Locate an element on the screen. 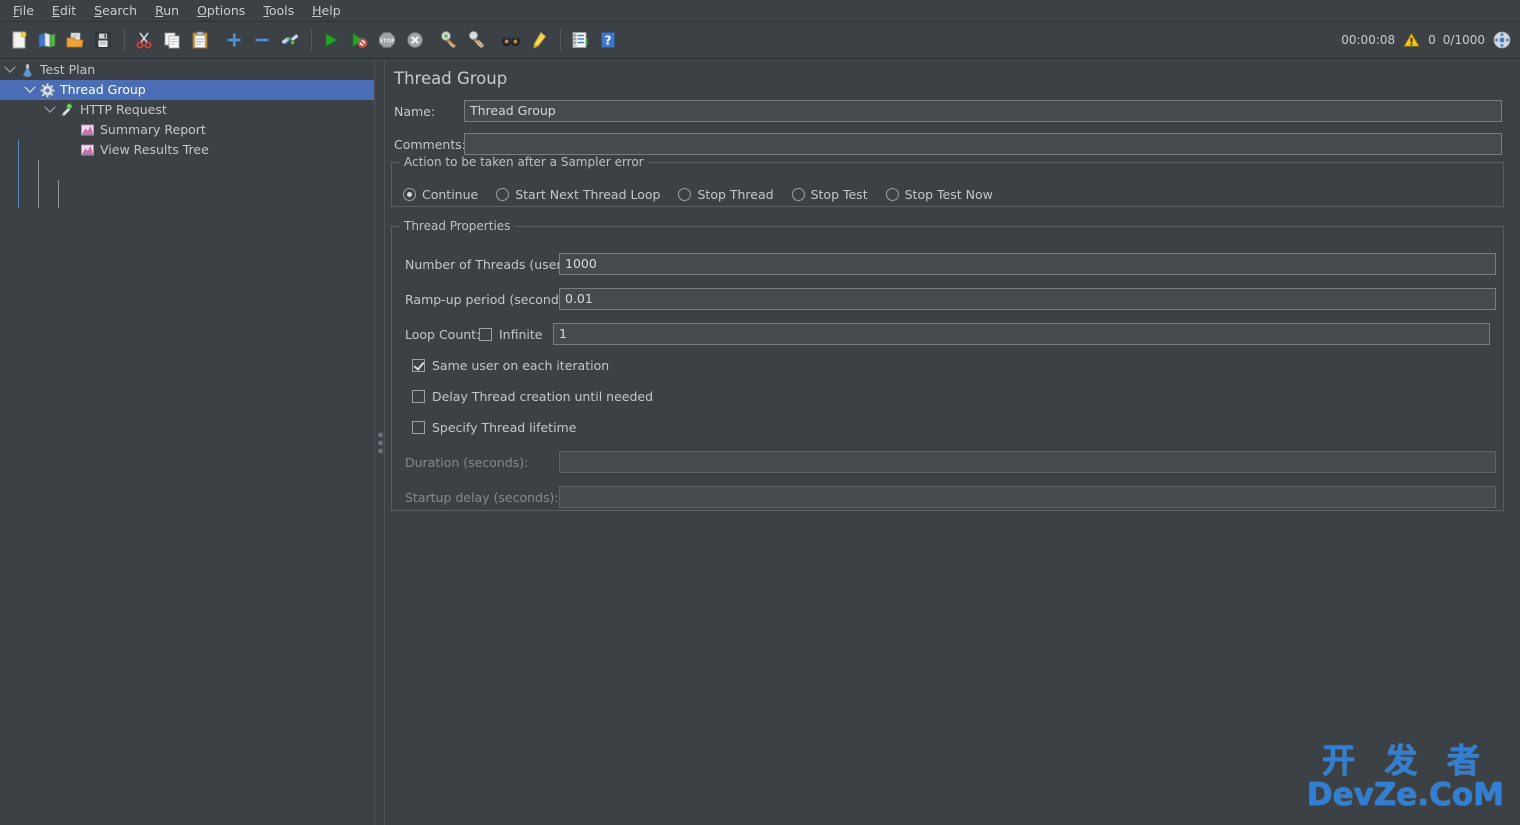  loop-count-row: Loop Count: Infinite 1 is located at coordinates (947, 334).